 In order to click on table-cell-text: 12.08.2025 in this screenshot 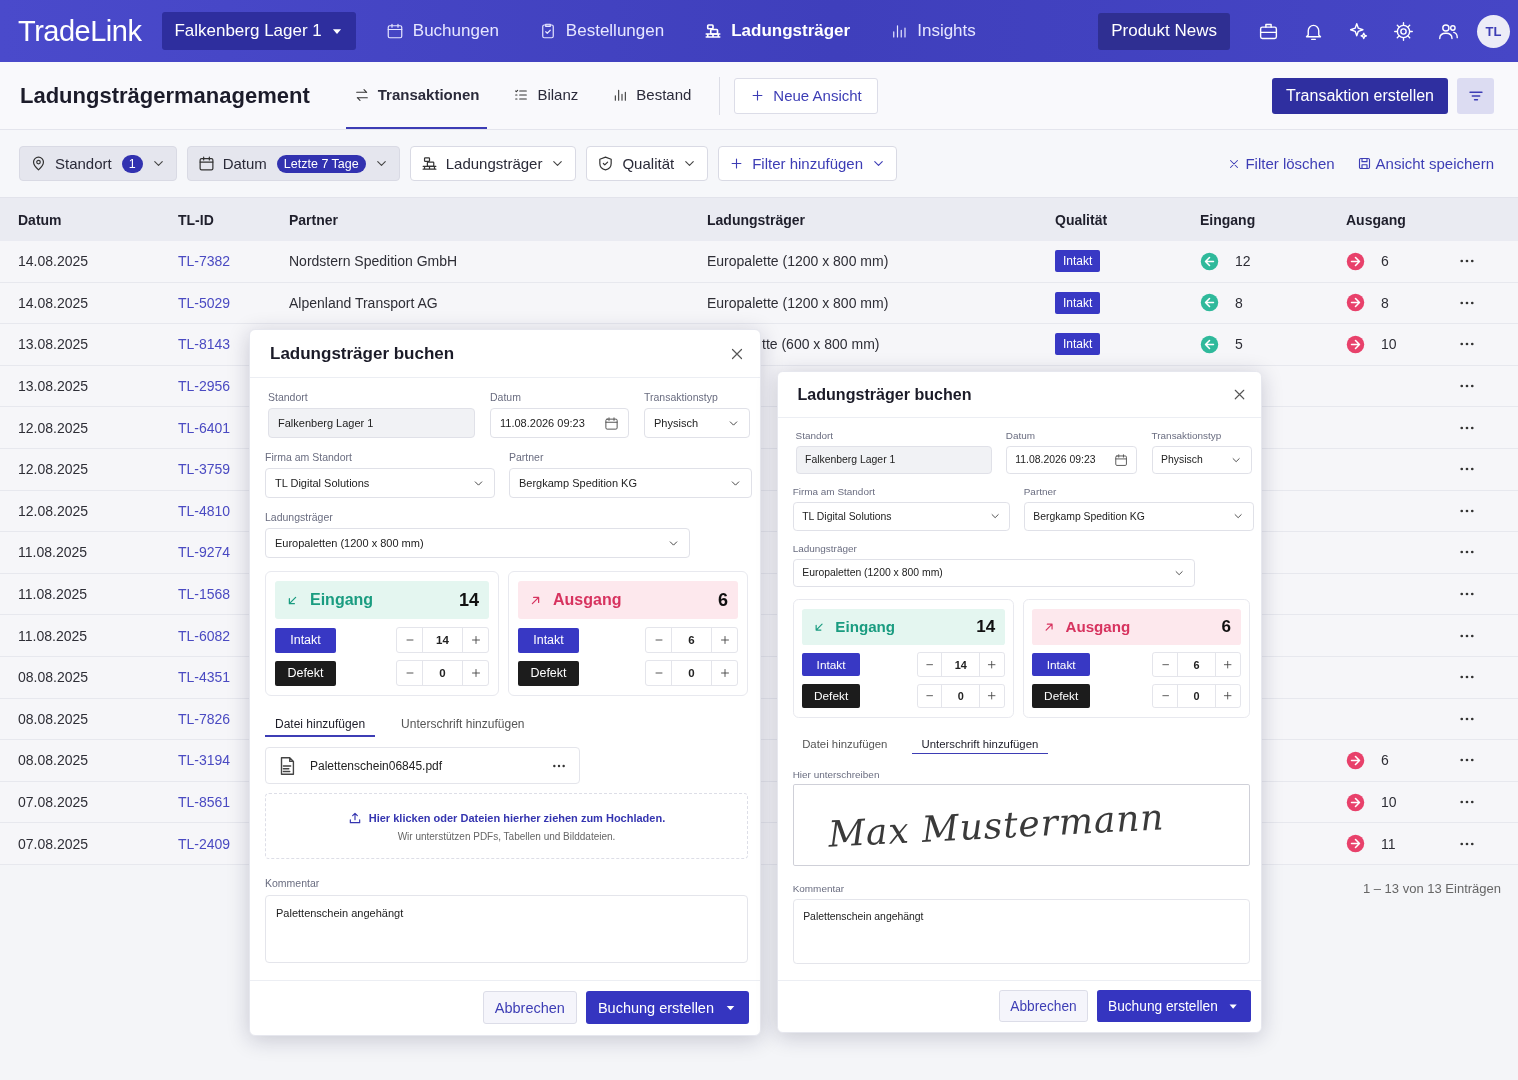, I will do `click(54, 510)`.